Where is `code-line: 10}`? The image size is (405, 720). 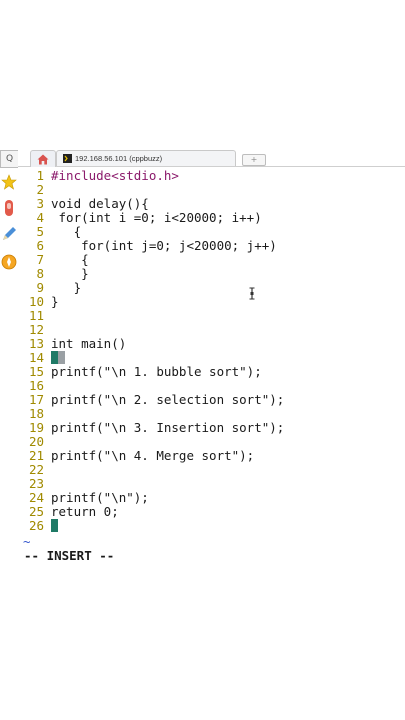
code-line: 10} is located at coordinates (38, 302).